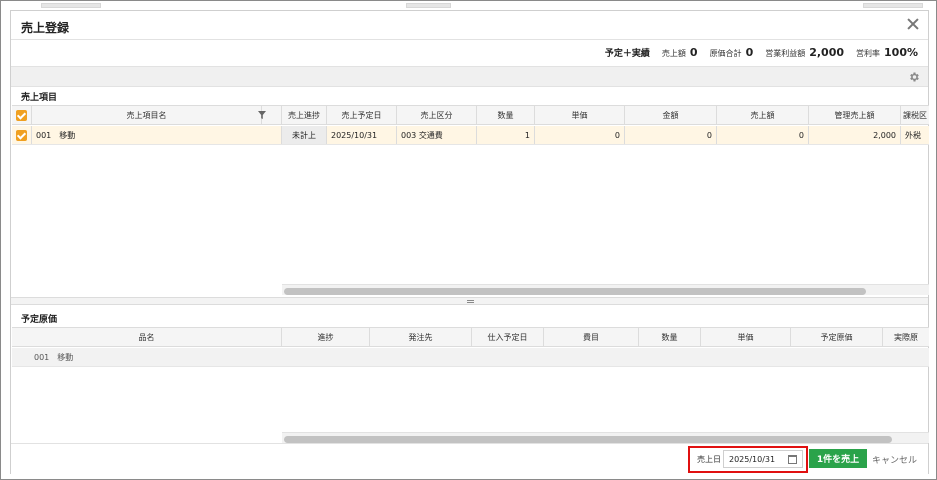 This screenshot has width=937, height=480. I want to click on toolbar-strip, so click(469, 76).